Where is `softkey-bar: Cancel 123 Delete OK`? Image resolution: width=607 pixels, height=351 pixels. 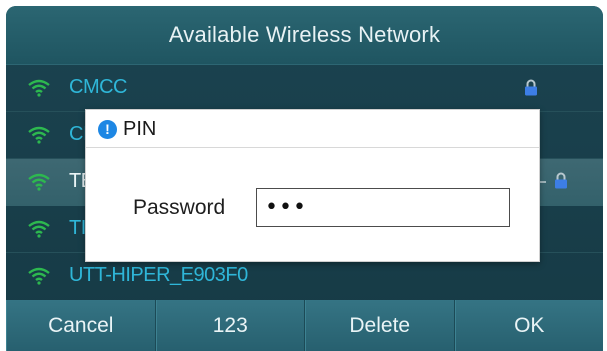 softkey-bar: Cancel 123 Delete OK is located at coordinates (304, 325).